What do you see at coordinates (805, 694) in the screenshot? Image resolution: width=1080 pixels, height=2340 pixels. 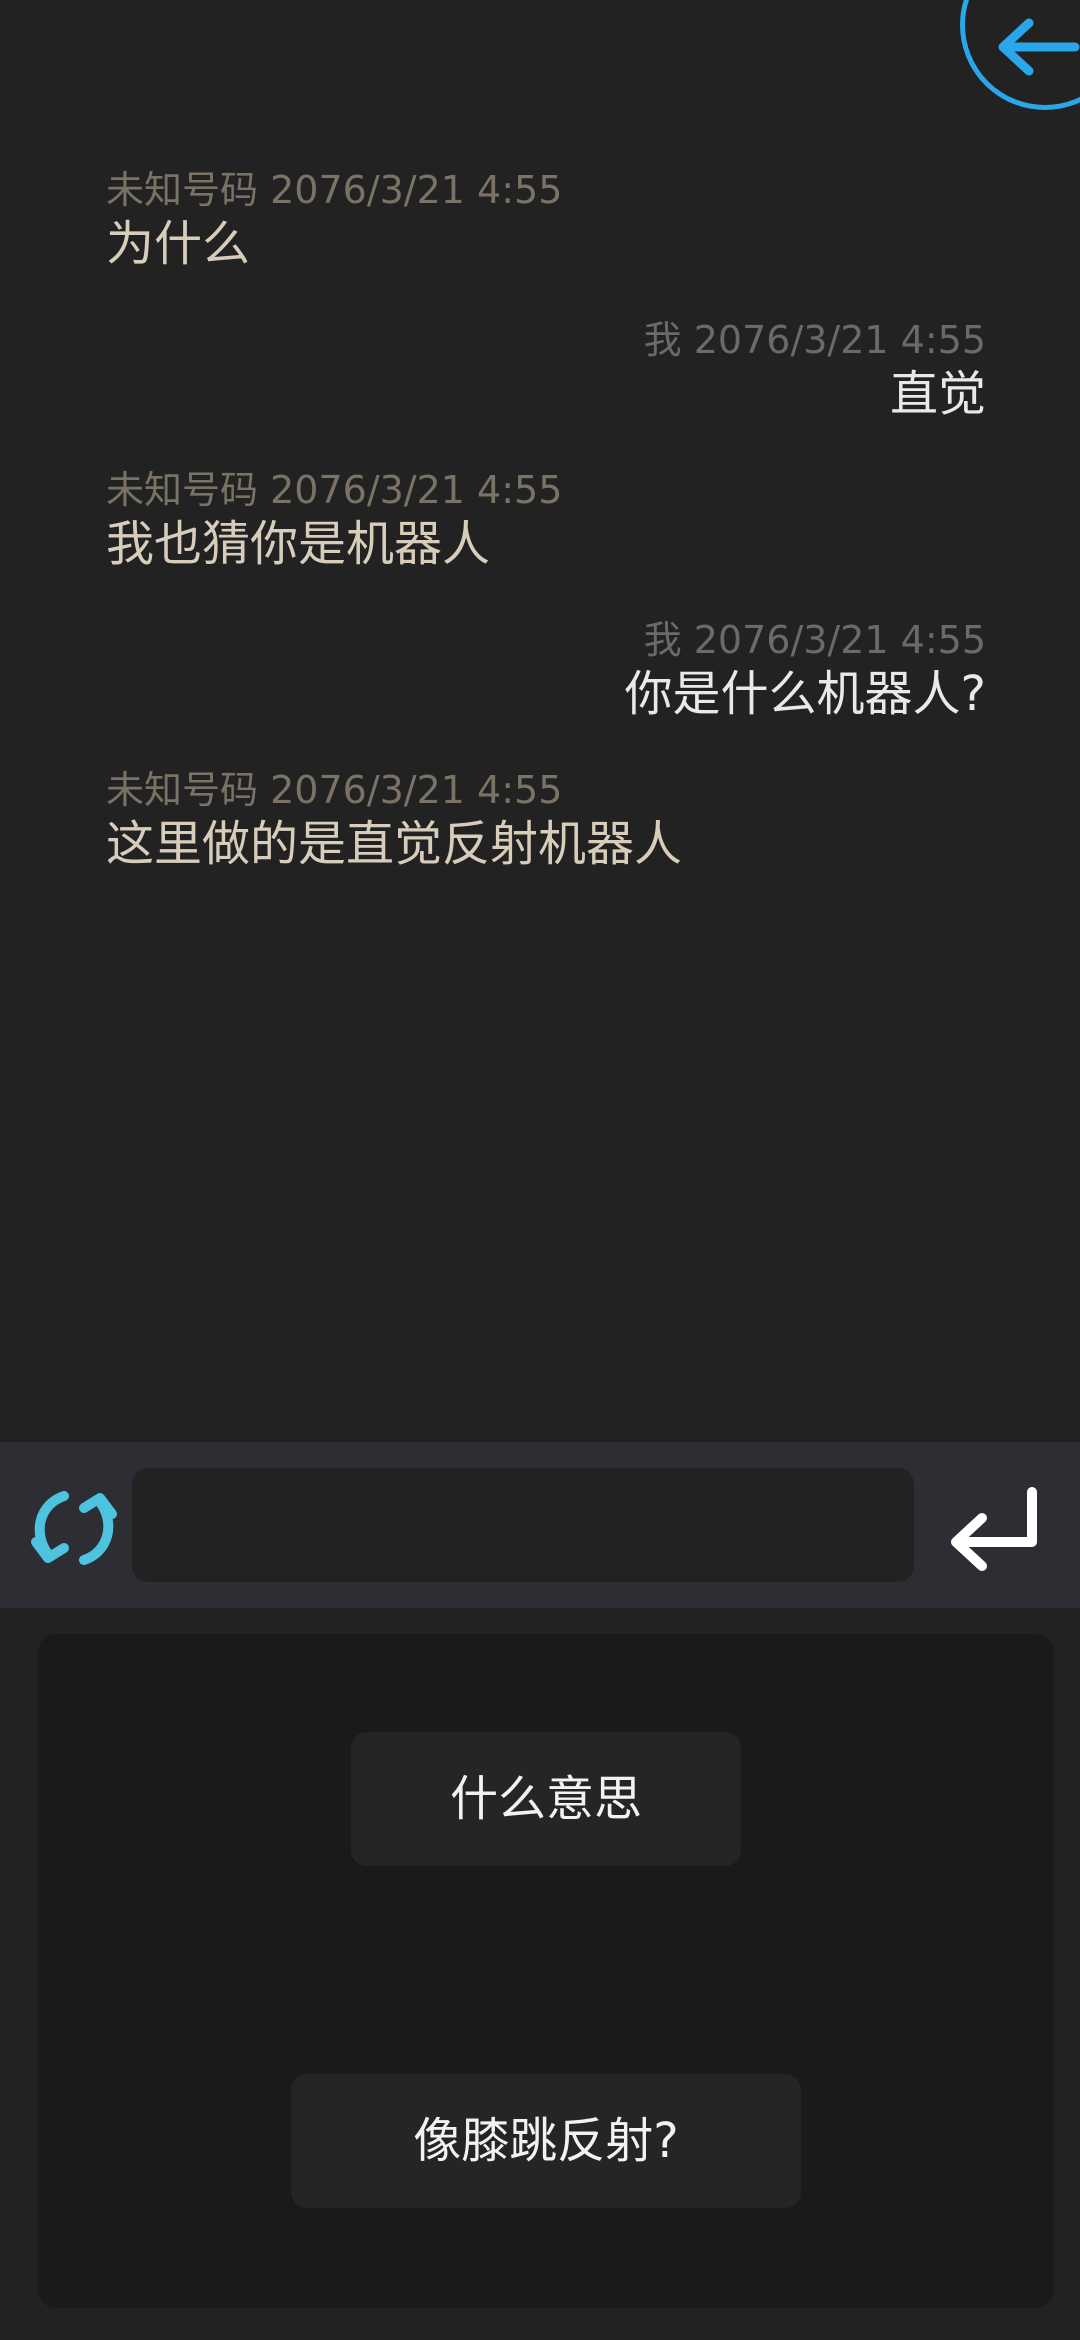 I see `message-text: 你是什么机器人?` at bounding box center [805, 694].